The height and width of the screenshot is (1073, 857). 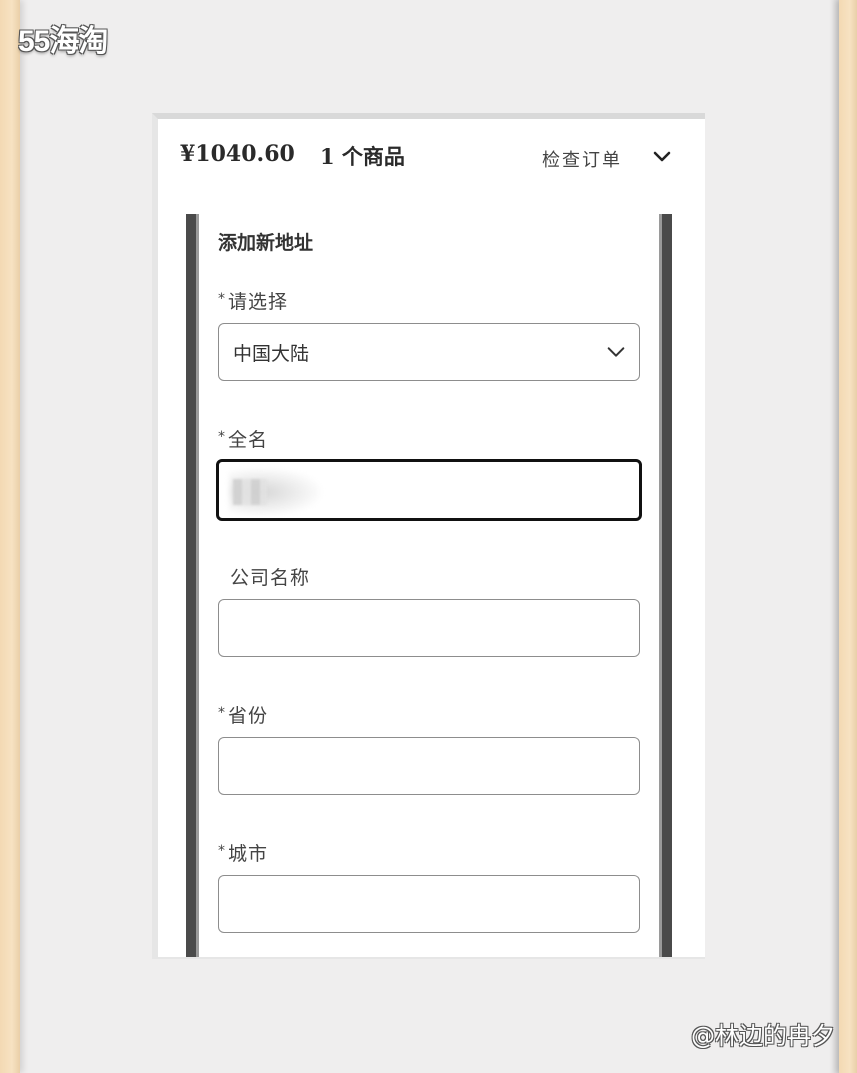 I want to click on site-logo: 55海淘, so click(x=63, y=41).